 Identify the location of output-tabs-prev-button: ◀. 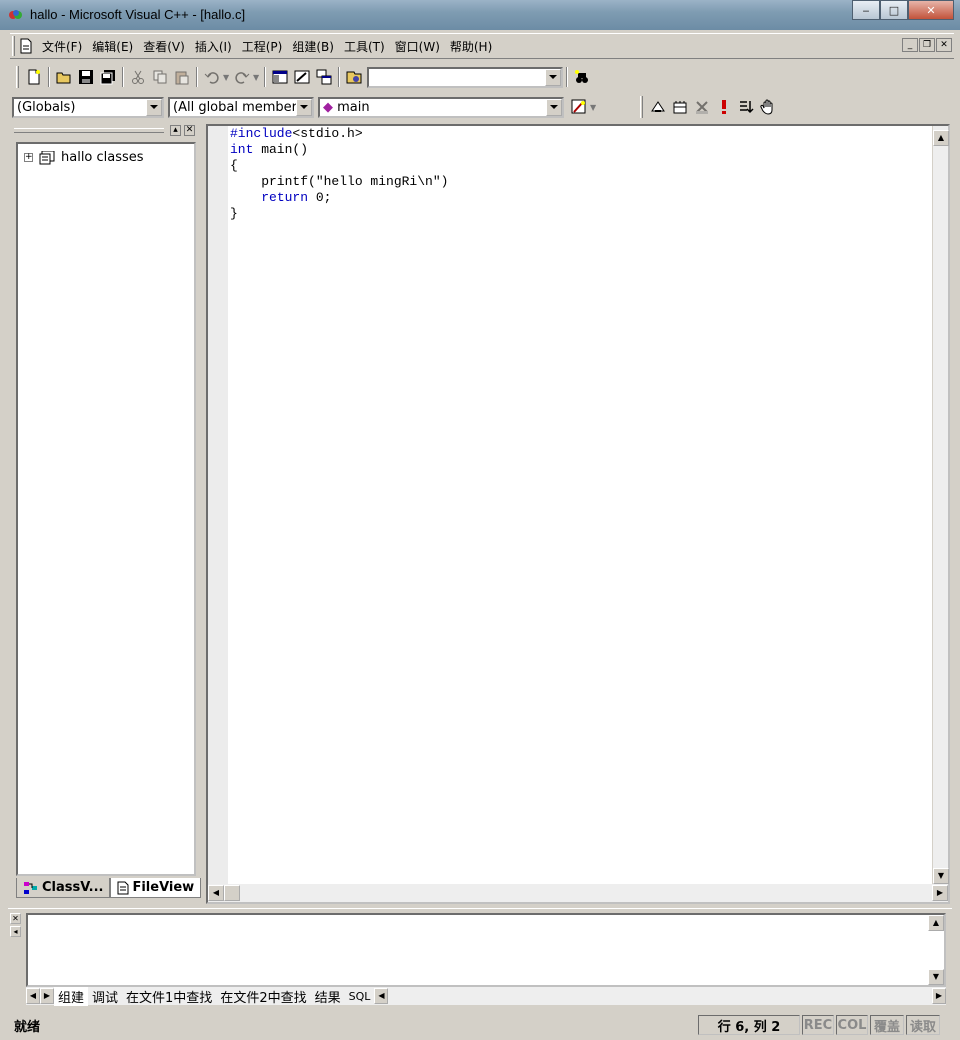
(33, 996).